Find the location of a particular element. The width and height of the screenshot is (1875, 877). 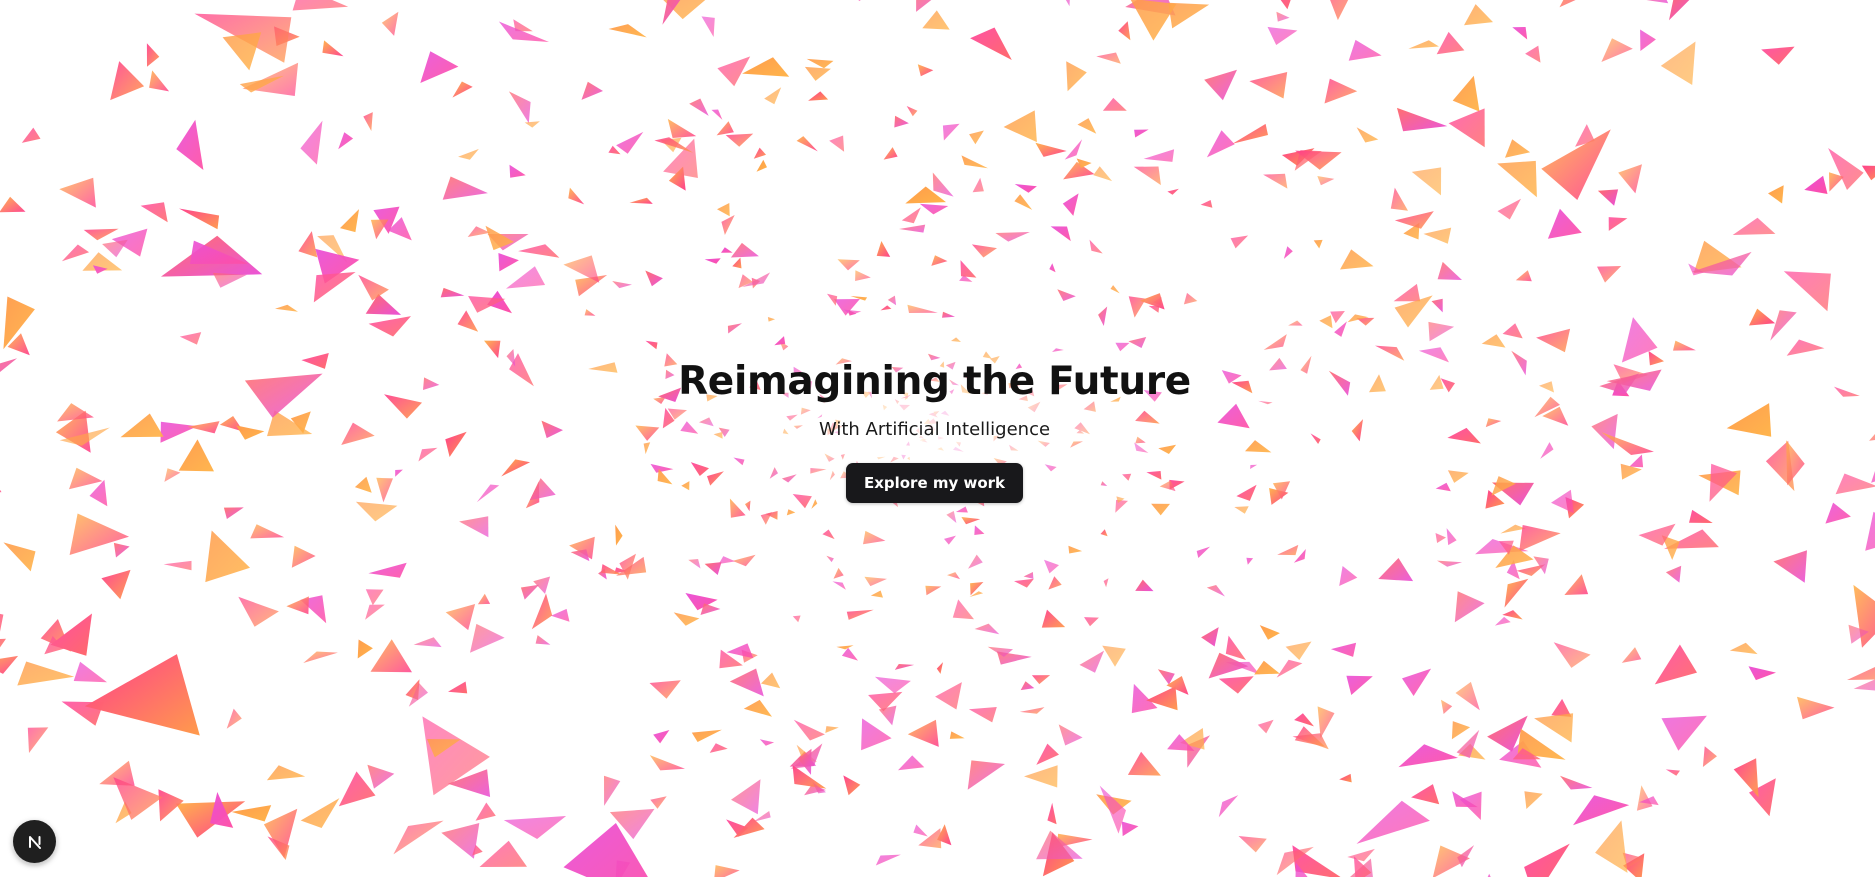

nextjs-dev-indicator-button is located at coordinates (34, 841).